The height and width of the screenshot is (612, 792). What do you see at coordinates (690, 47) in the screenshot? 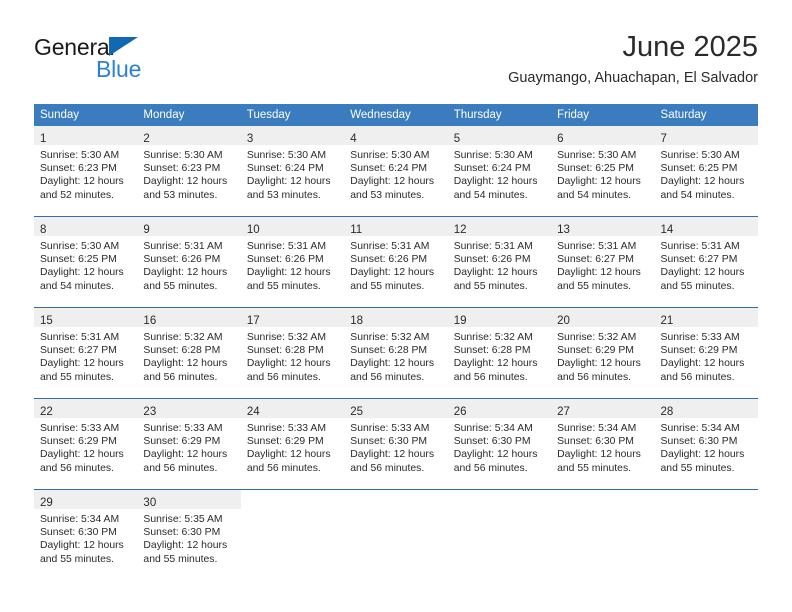
I see `page-title: June 2025` at bounding box center [690, 47].